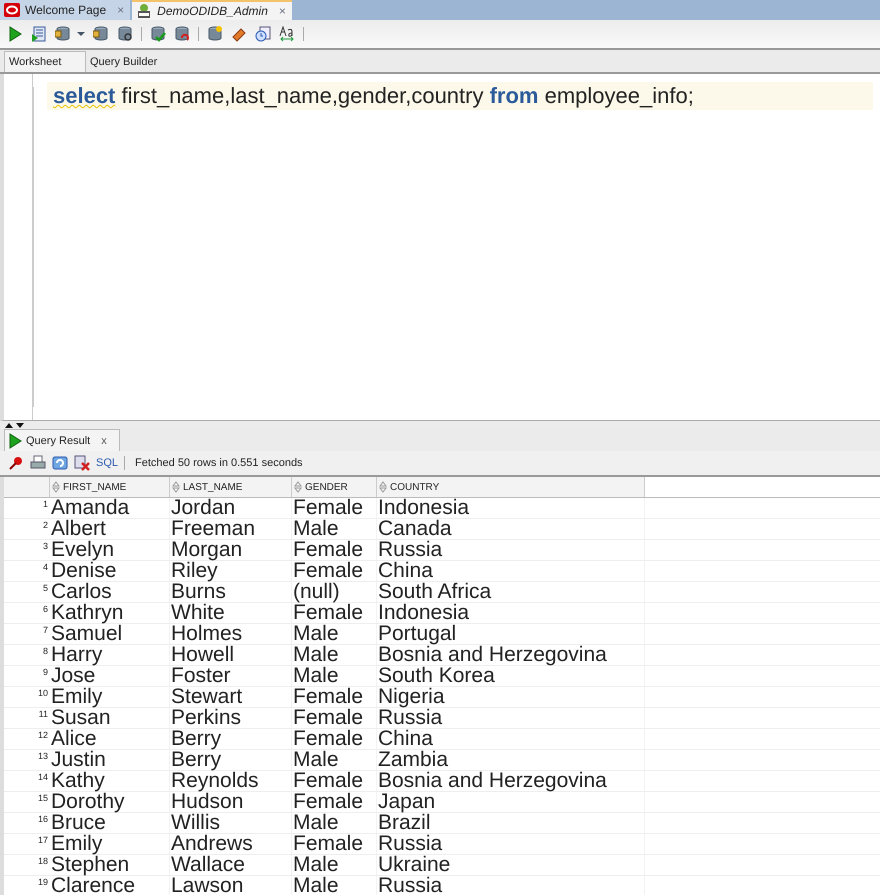 This screenshot has height=895, width=880. I want to click on editor-tab: Worksheet, so click(45, 61).